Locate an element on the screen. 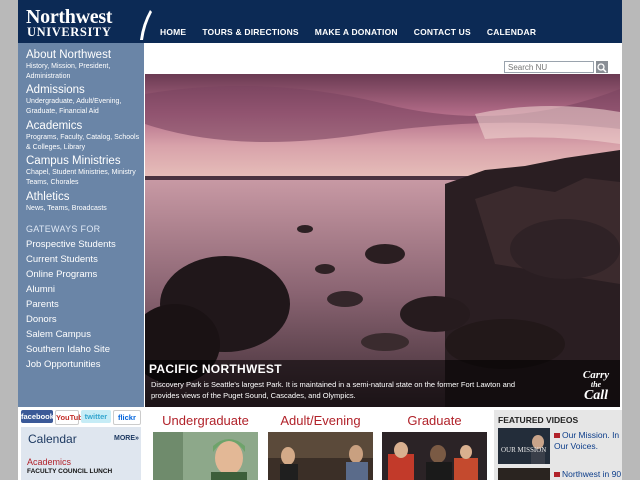 Image resolution: width=640 pixels, height=480 pixels. video-thumbnail-image: OUR MISSION is located at coordinates (524, 446).